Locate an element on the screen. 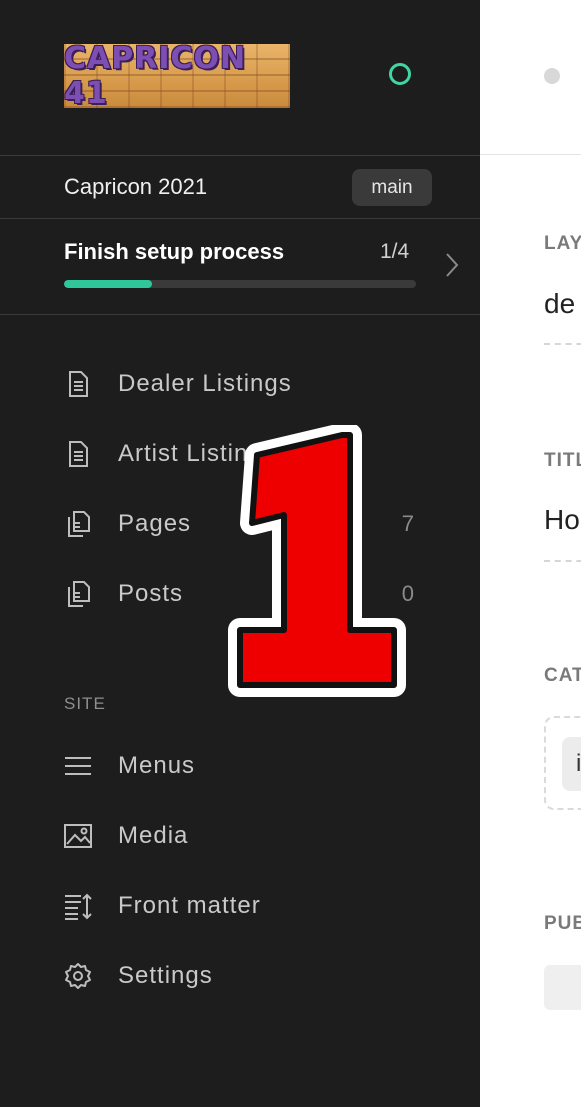  setup-progress-bar is located at coordinates (240, 284).